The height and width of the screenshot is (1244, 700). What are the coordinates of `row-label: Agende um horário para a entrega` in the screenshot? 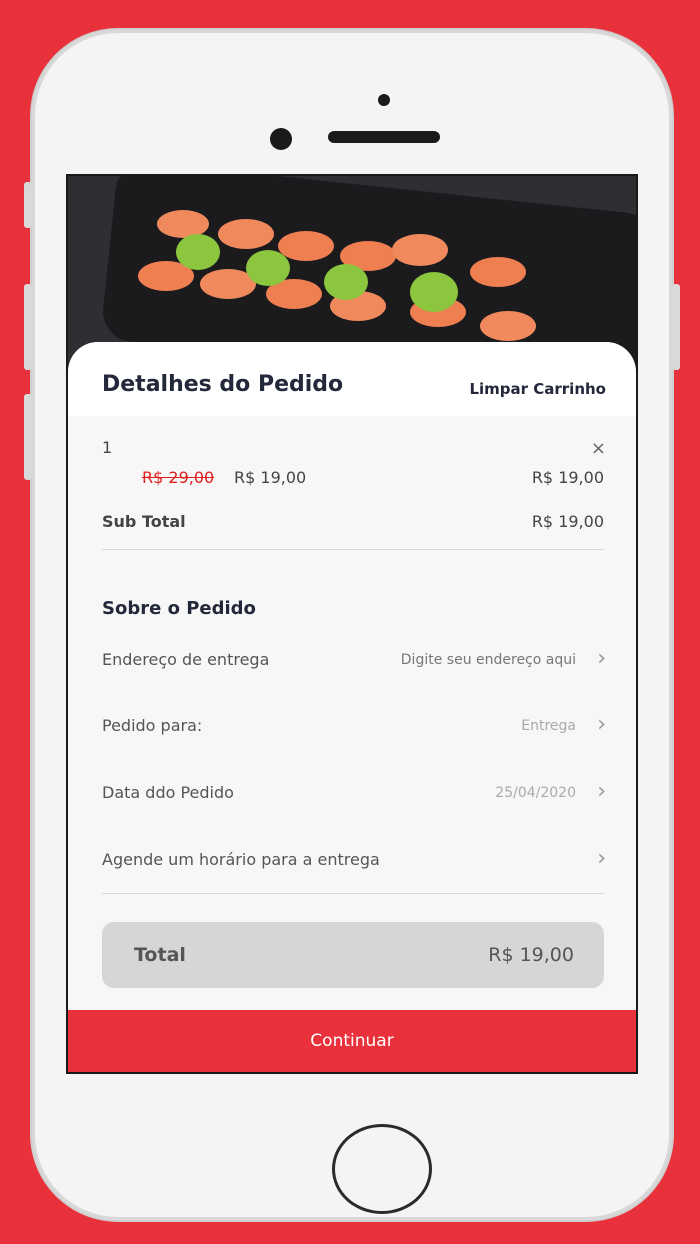 It's located at (241, 859).